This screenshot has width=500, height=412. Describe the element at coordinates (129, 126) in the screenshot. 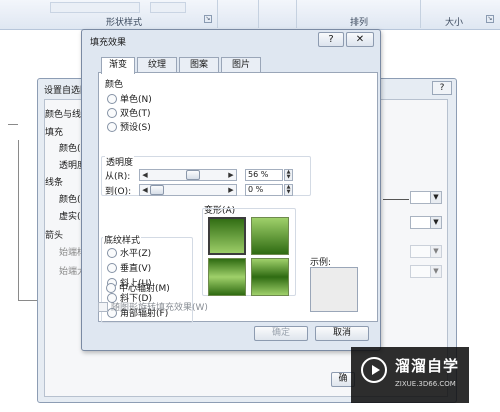

I see `radio-preset: 预设(S)` at that location.